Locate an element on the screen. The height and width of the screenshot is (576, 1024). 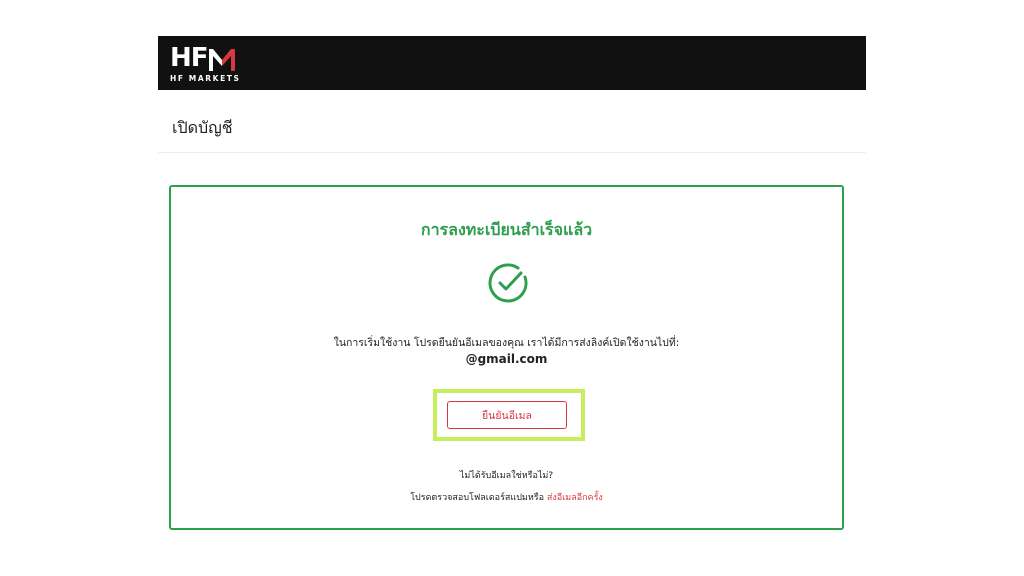
title-divider is located at coordinates (512, 152).